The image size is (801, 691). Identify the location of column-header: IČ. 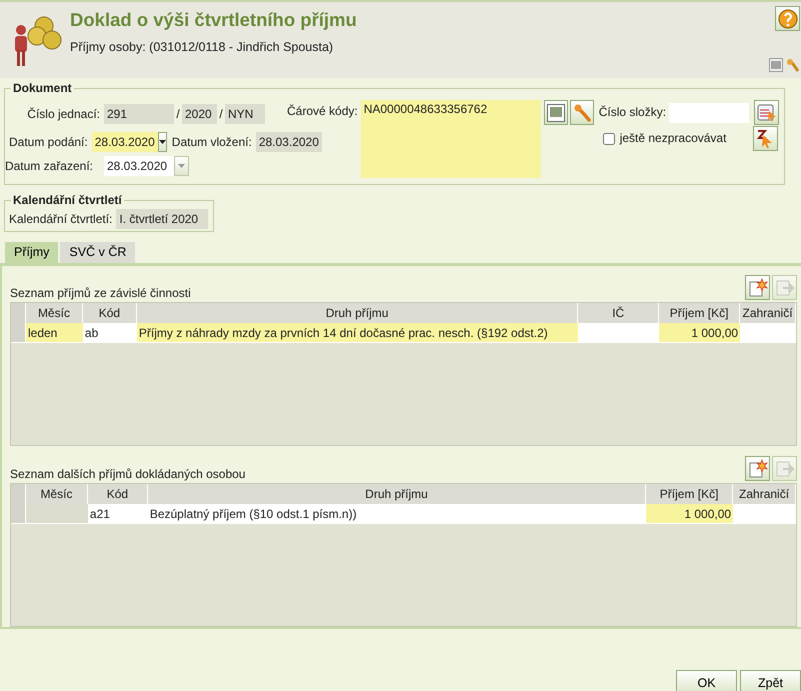
(619, 313).